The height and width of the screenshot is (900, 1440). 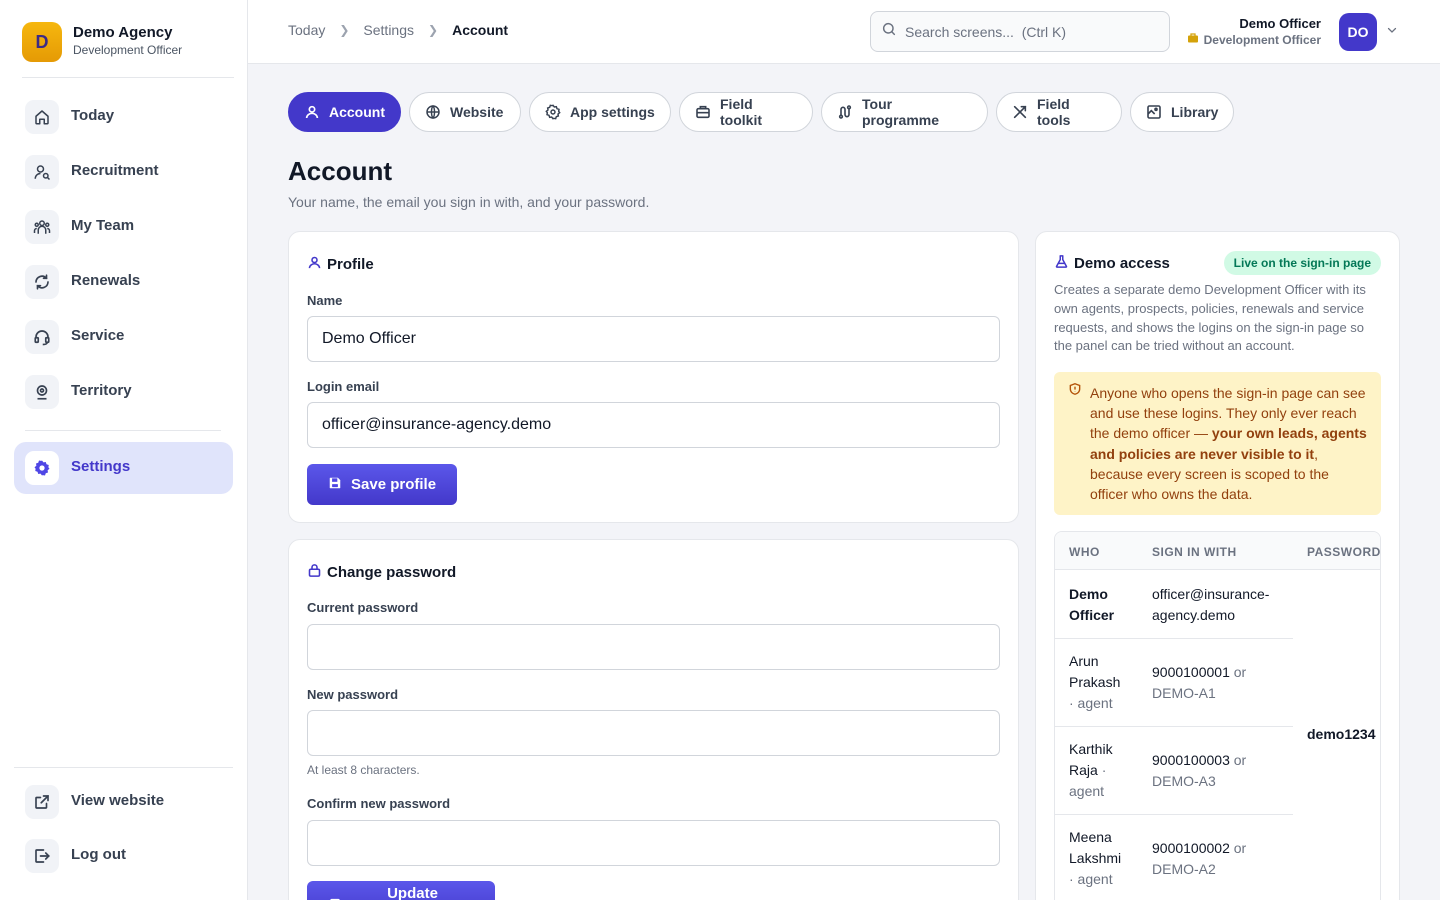 I want to click on sidebar-item-renewals: Renewals, so click(x=123, y=282).